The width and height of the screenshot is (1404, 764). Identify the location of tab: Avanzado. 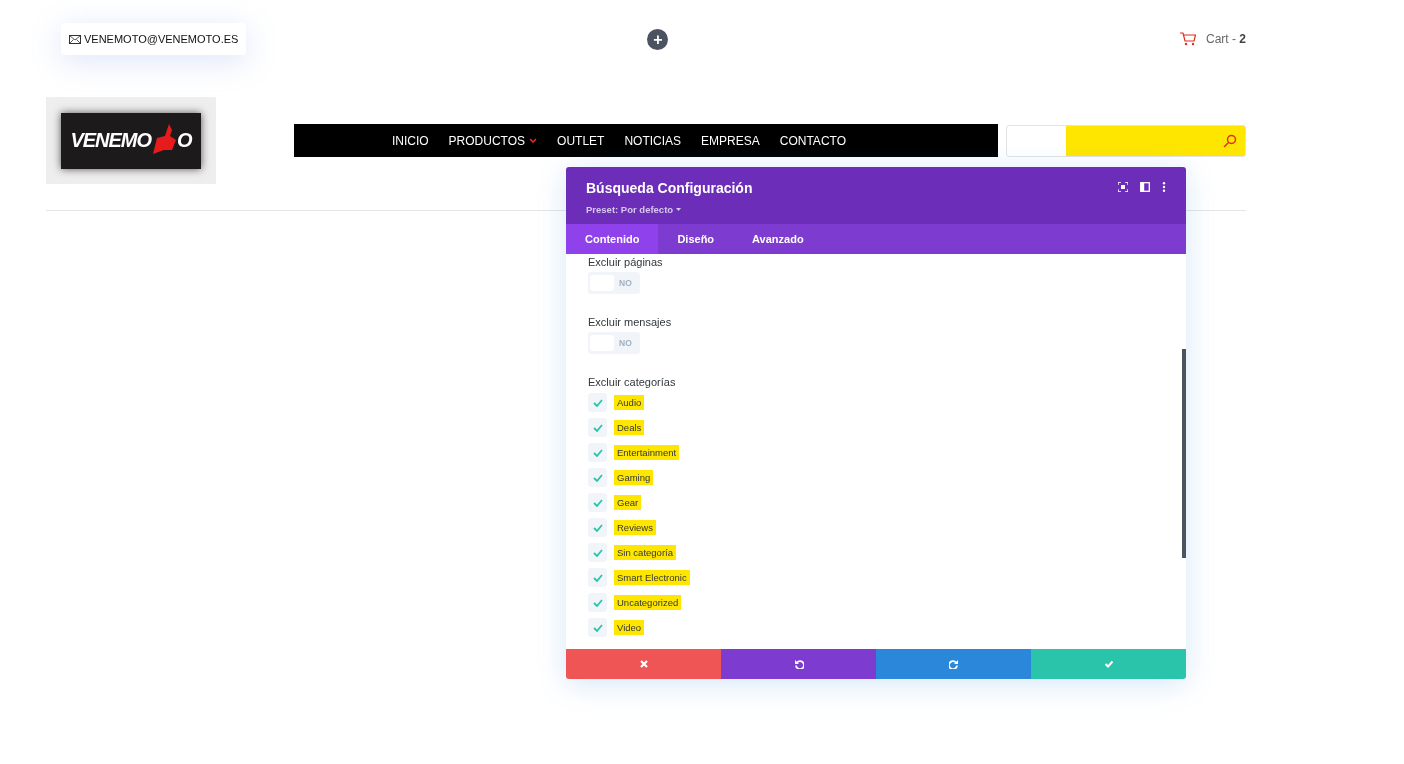
(778, 239).